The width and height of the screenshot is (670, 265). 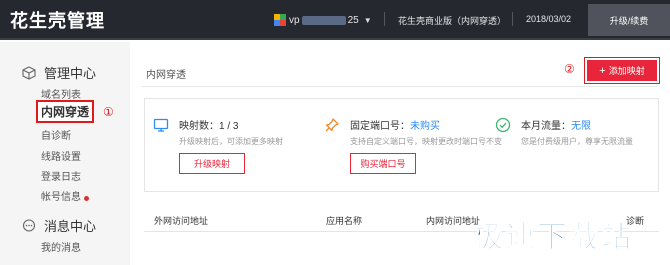 I want to click on account-name-redacted, so click(x=323, y=20).